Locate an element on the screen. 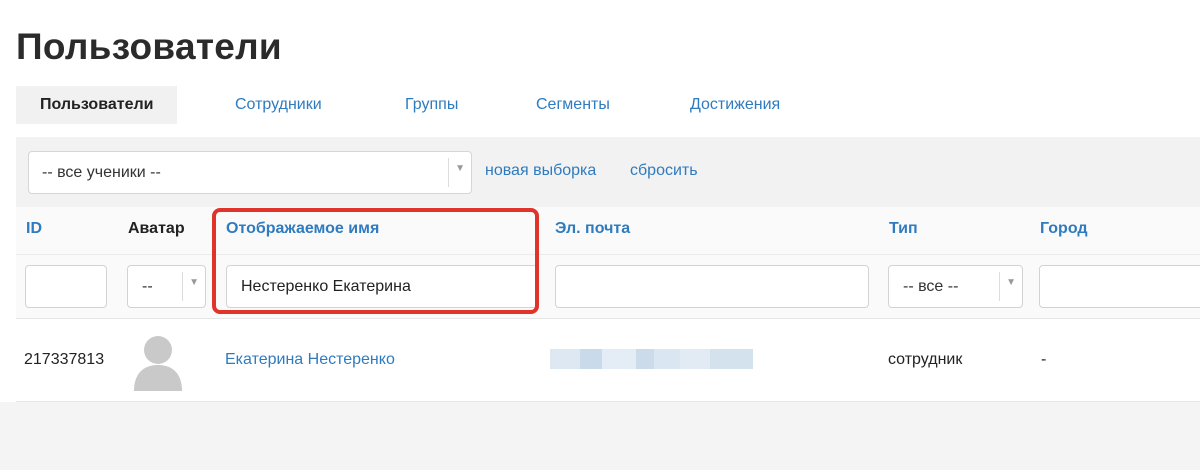 This screenshot has width=1200, height=470. tab-achievements: Достижения is located at coordinates (735, 105).